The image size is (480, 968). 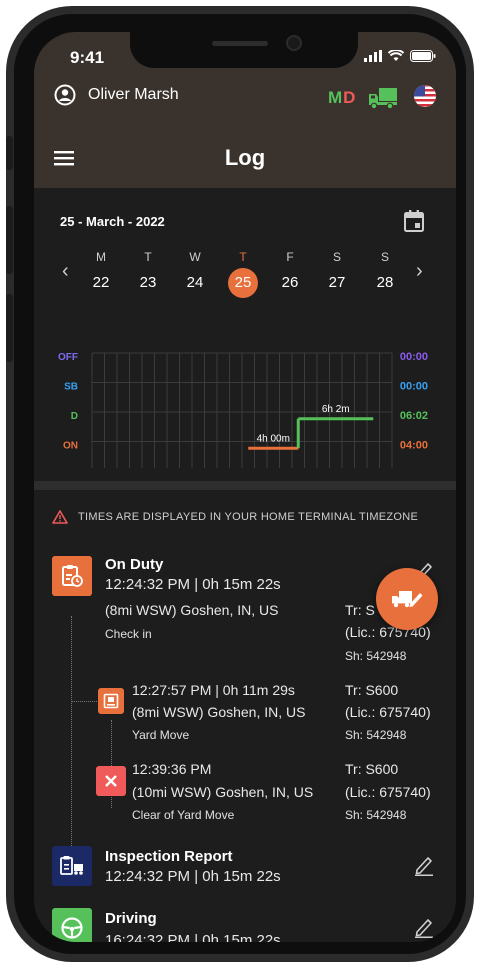 I want to click on timeline-branch, so click(x=84, y=701).